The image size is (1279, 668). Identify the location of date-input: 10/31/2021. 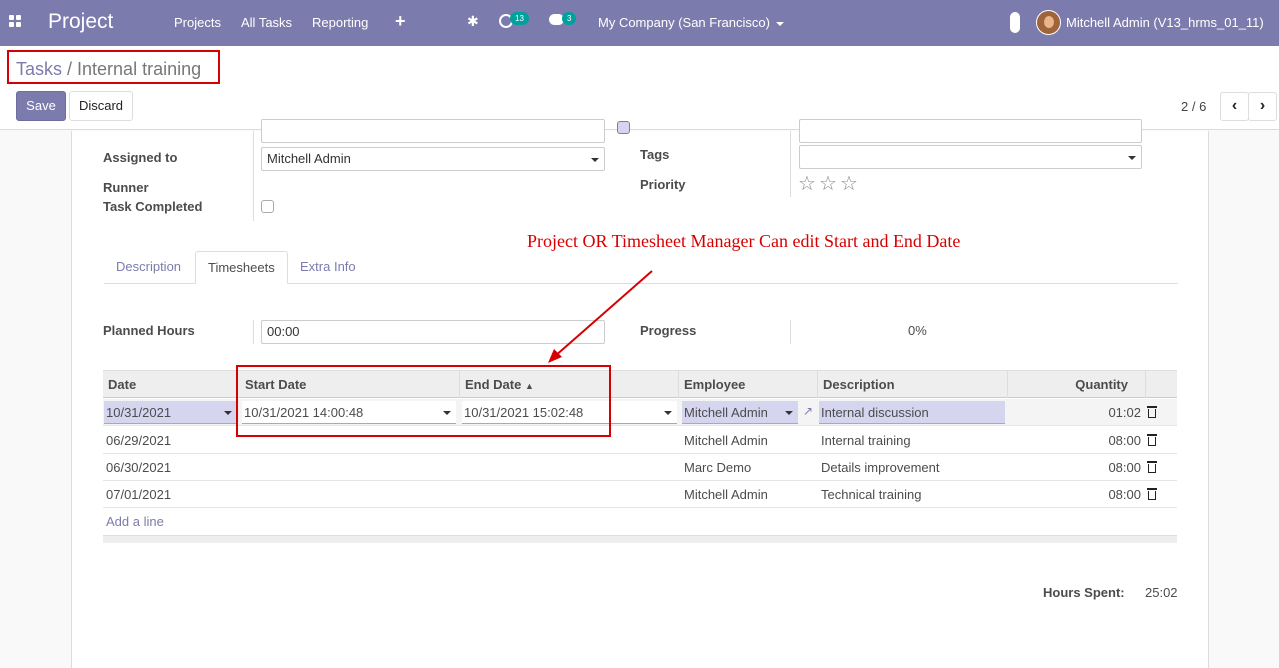
(170, 412).